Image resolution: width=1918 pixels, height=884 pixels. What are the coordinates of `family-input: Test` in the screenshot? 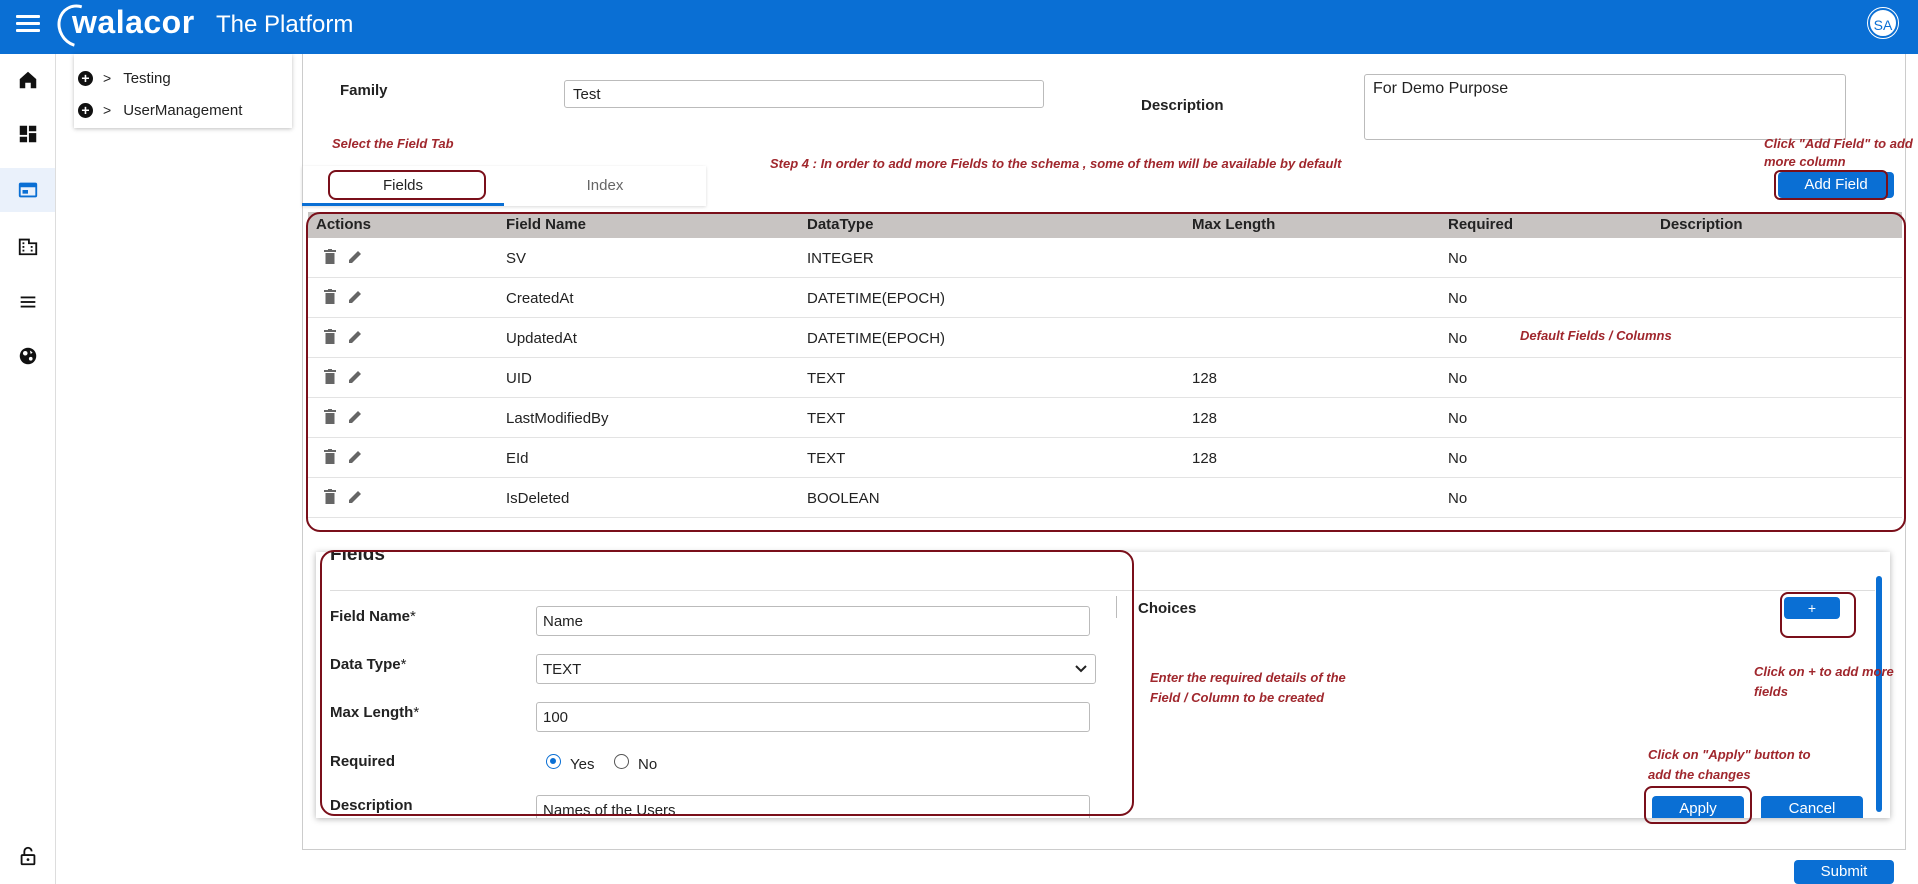 It's located at (804, 94).